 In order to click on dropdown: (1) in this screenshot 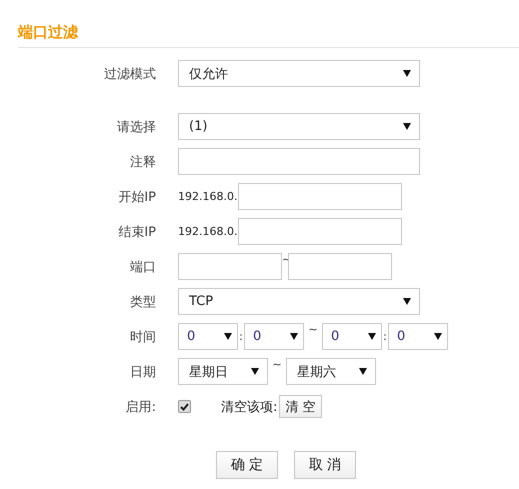, I will do `click(299, 126)`.